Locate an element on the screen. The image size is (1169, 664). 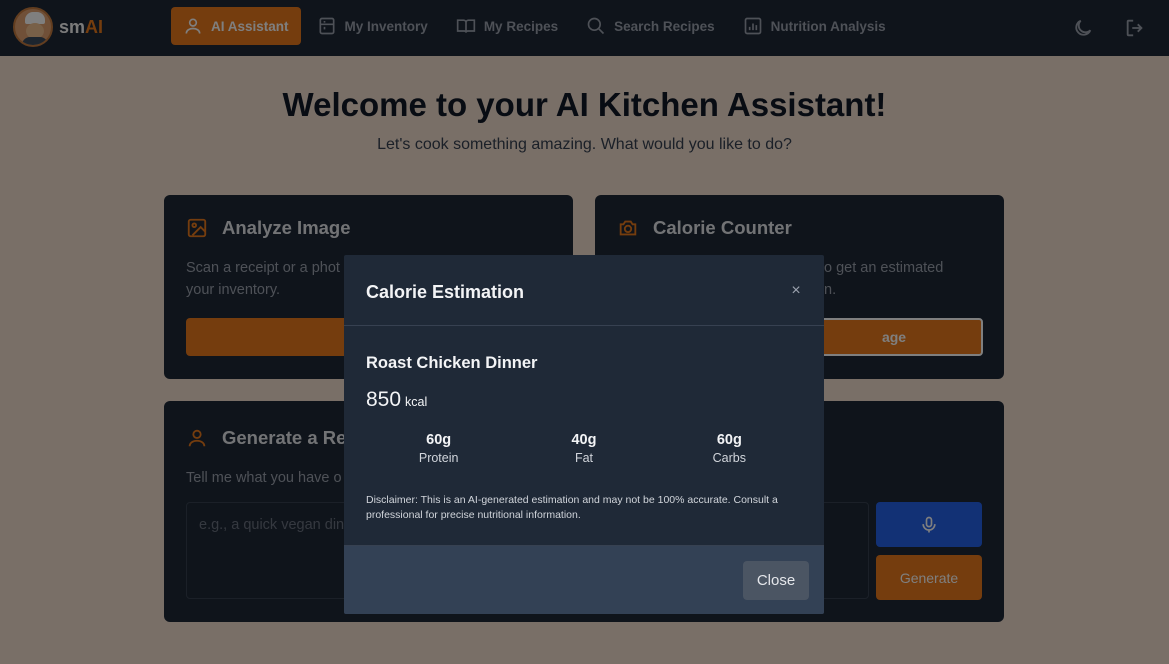
macro-fat: 40g Fat is located at coordinates (584, 448).